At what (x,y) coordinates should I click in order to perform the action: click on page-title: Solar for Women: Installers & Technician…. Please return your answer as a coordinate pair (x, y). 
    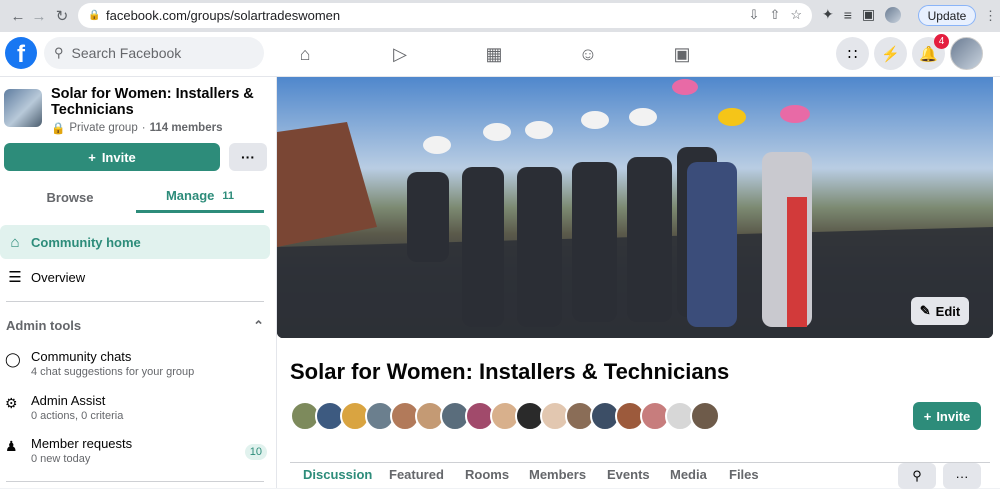
    Looking at the image, I should click on (510, 371).